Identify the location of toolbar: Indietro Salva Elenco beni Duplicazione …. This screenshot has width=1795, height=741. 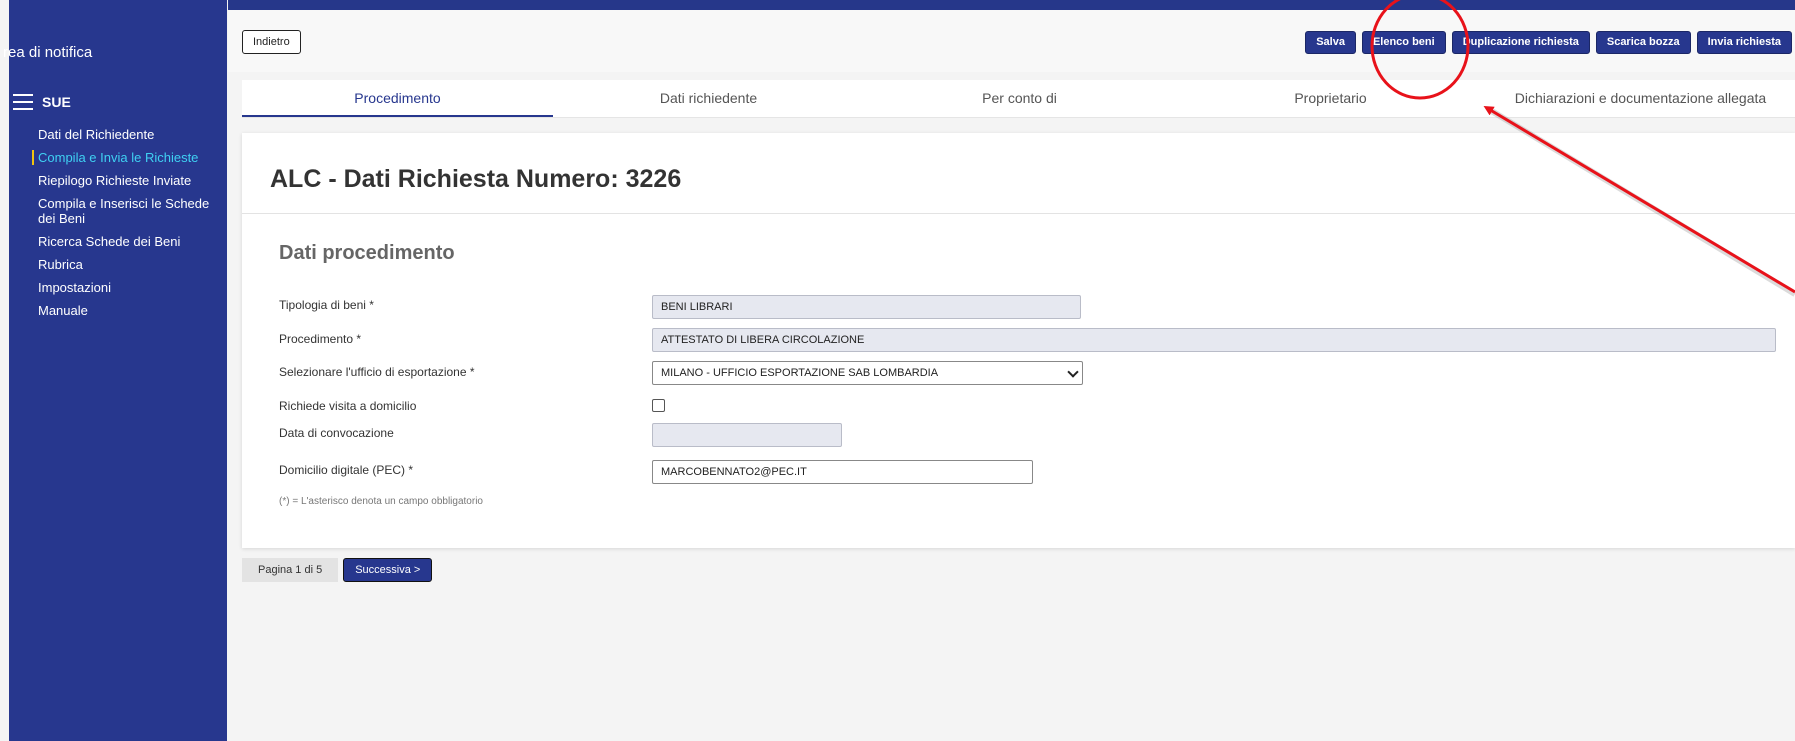
(1011, 41).